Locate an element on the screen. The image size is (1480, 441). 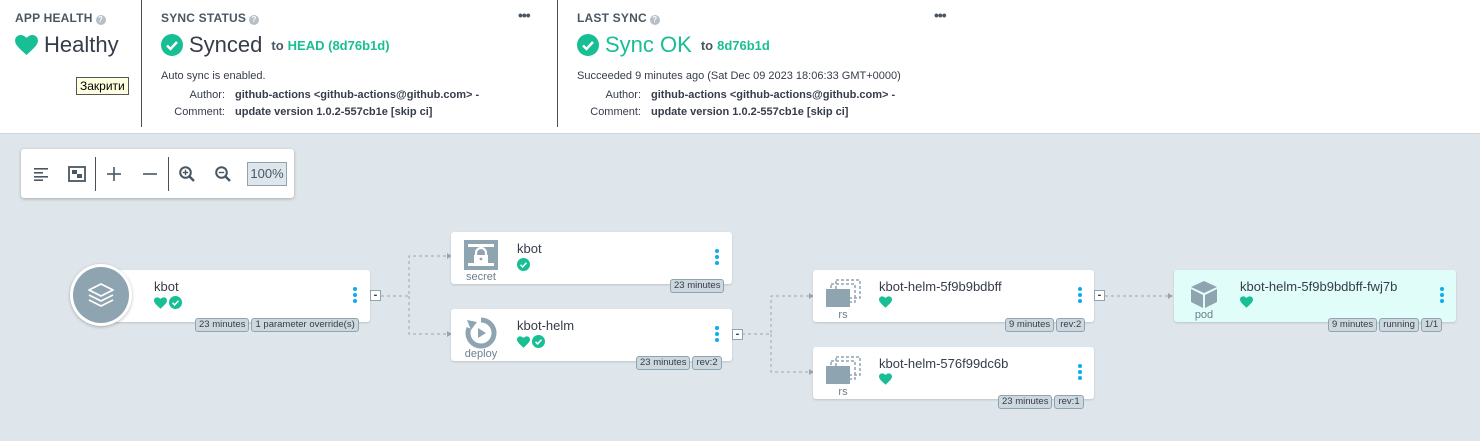
node-tag: 1 parameter override(s) is located at coordinates (305, 325).